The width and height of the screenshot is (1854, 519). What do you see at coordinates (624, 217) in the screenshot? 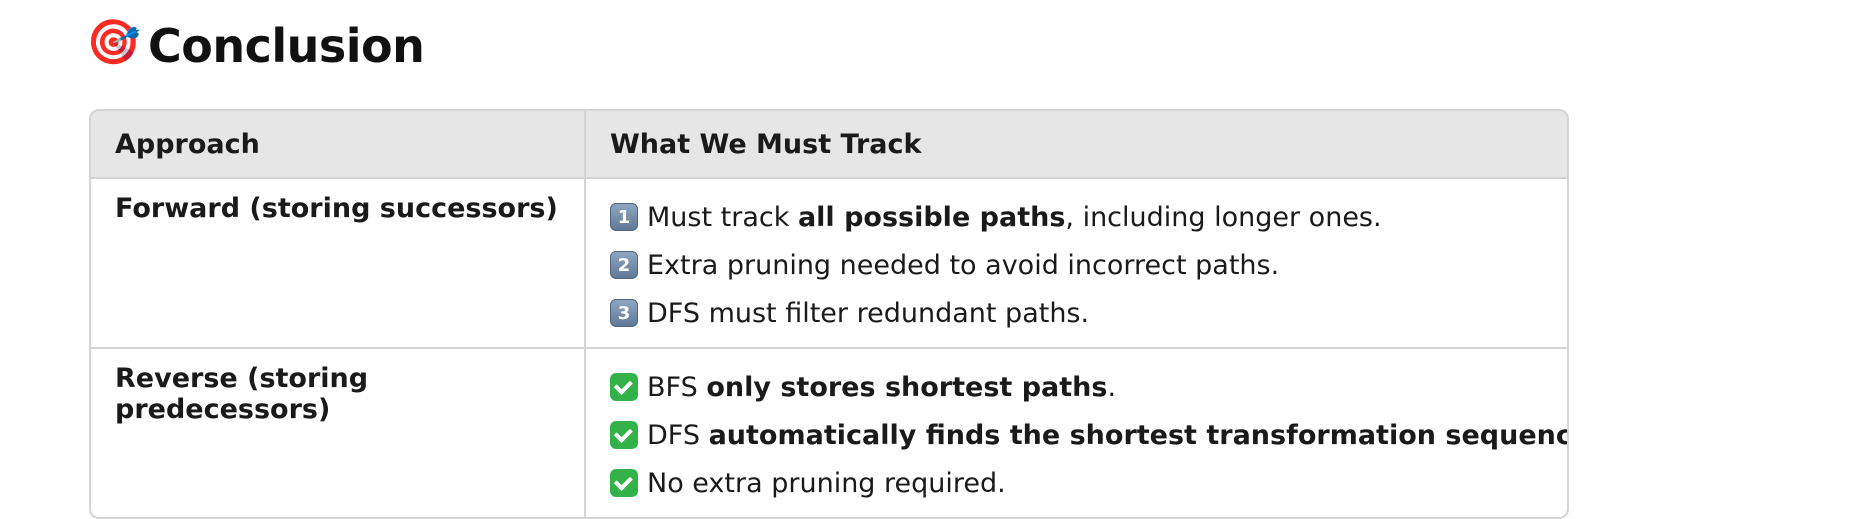
I see `keycap-1-icon: 1` at bounding box center [624, 217].